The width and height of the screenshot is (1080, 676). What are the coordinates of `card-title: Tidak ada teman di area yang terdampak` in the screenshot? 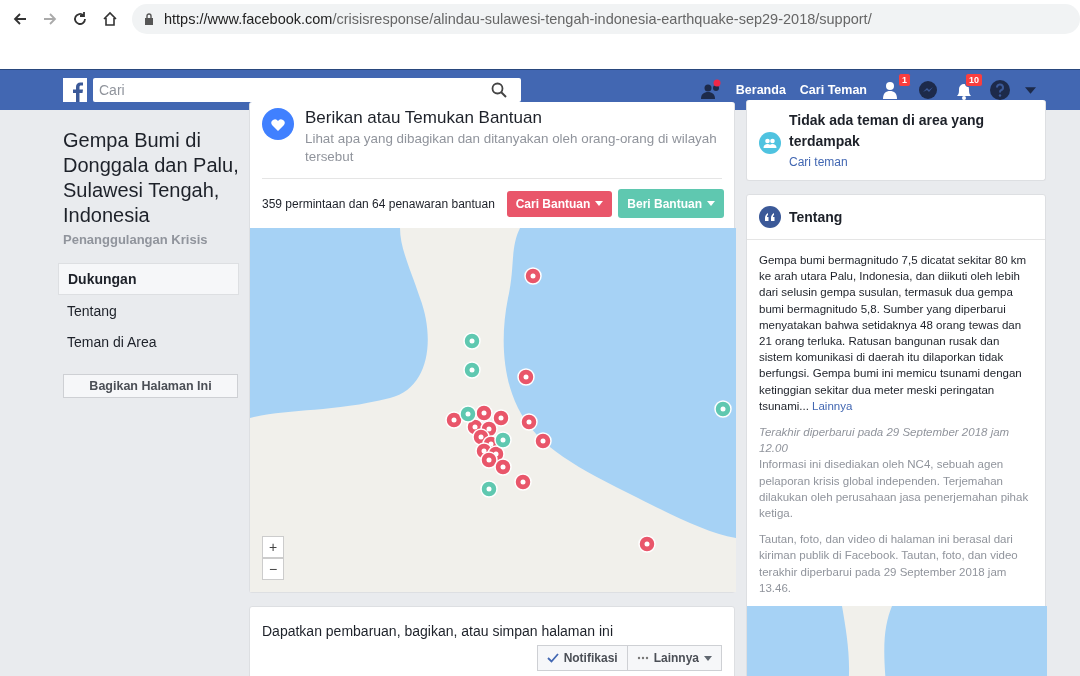 It's located at (887, 131).